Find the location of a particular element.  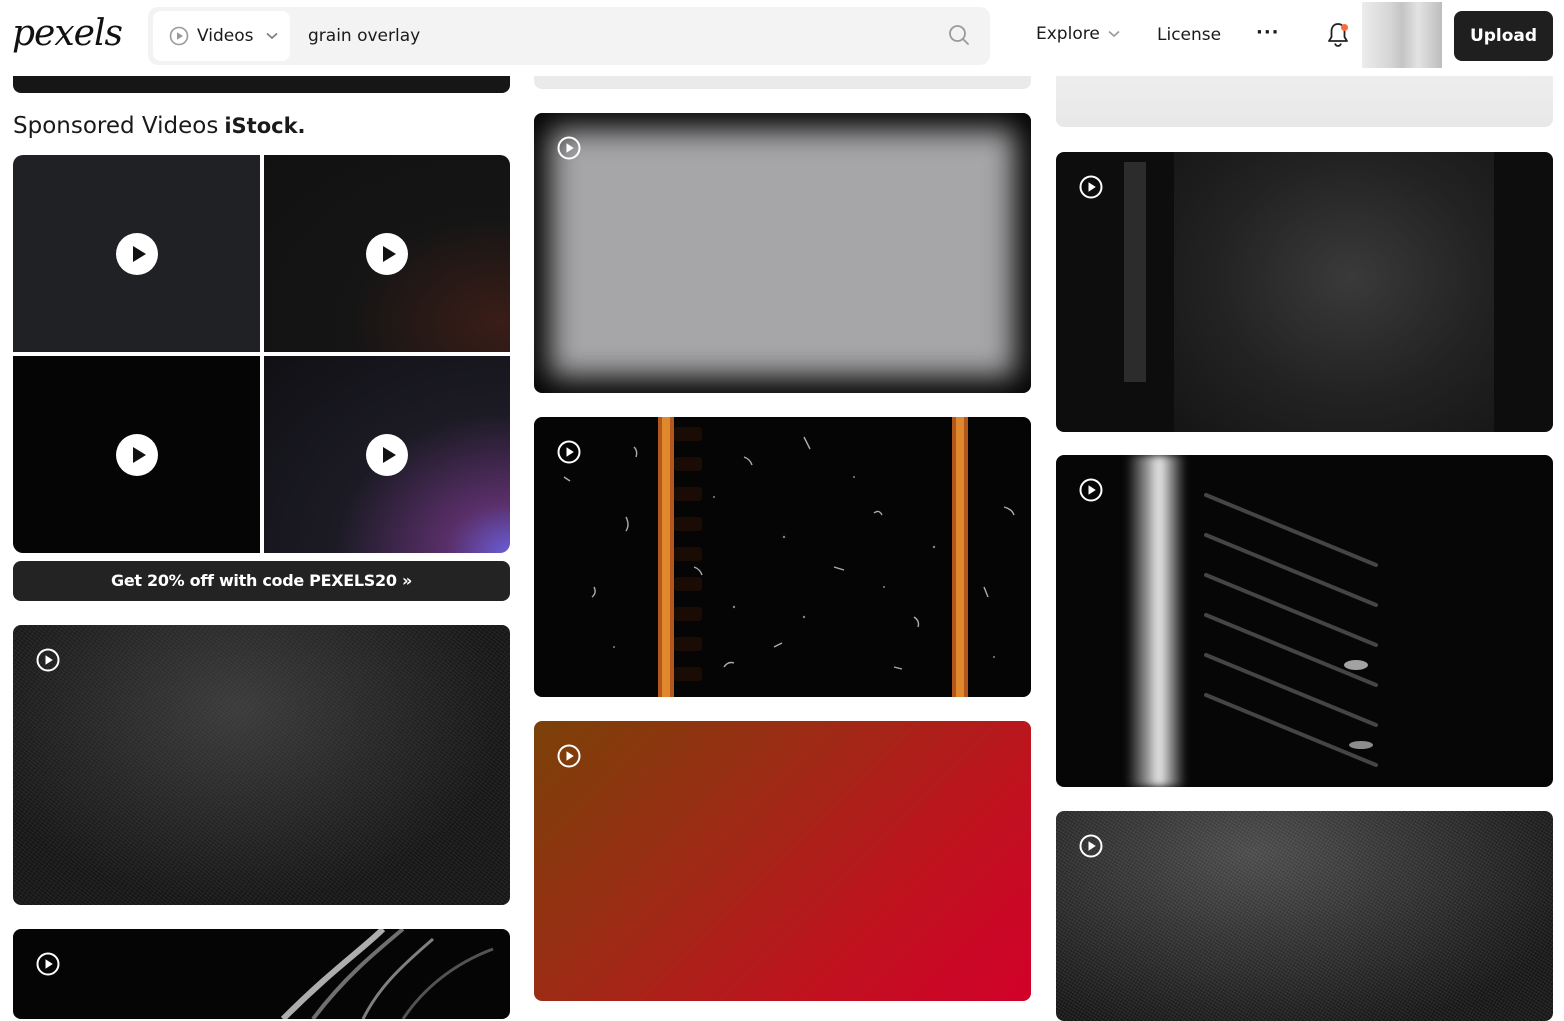

user-avatar is located at coordinates (1402, 35).